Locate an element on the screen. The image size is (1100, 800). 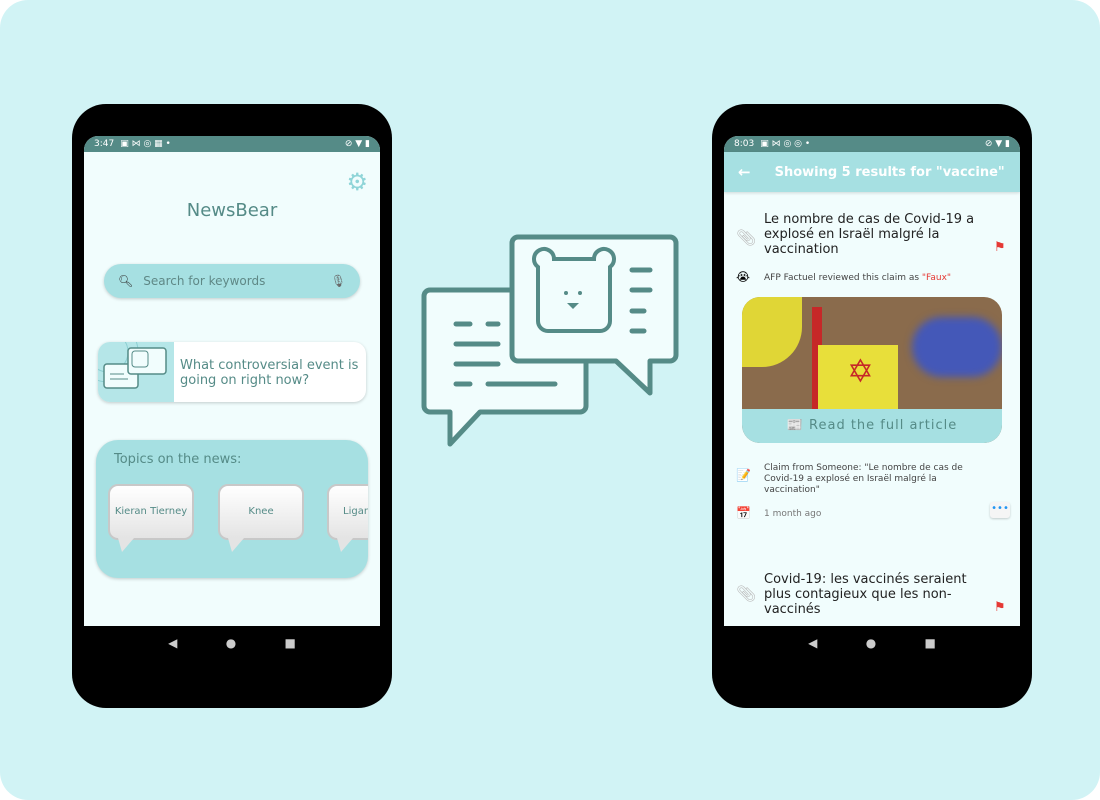
rating-badge: "Faux" is located at coordinates (936, 278).